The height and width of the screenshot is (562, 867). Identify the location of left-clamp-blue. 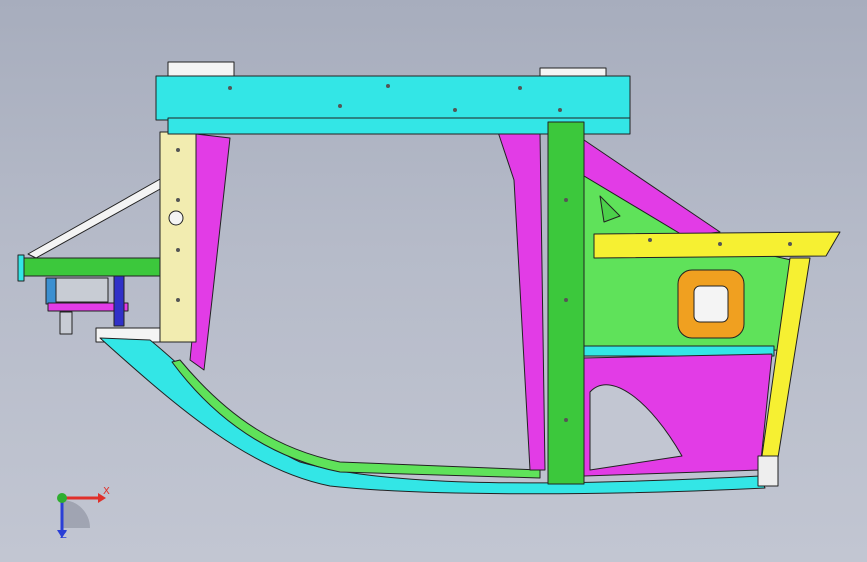
(51, 291).